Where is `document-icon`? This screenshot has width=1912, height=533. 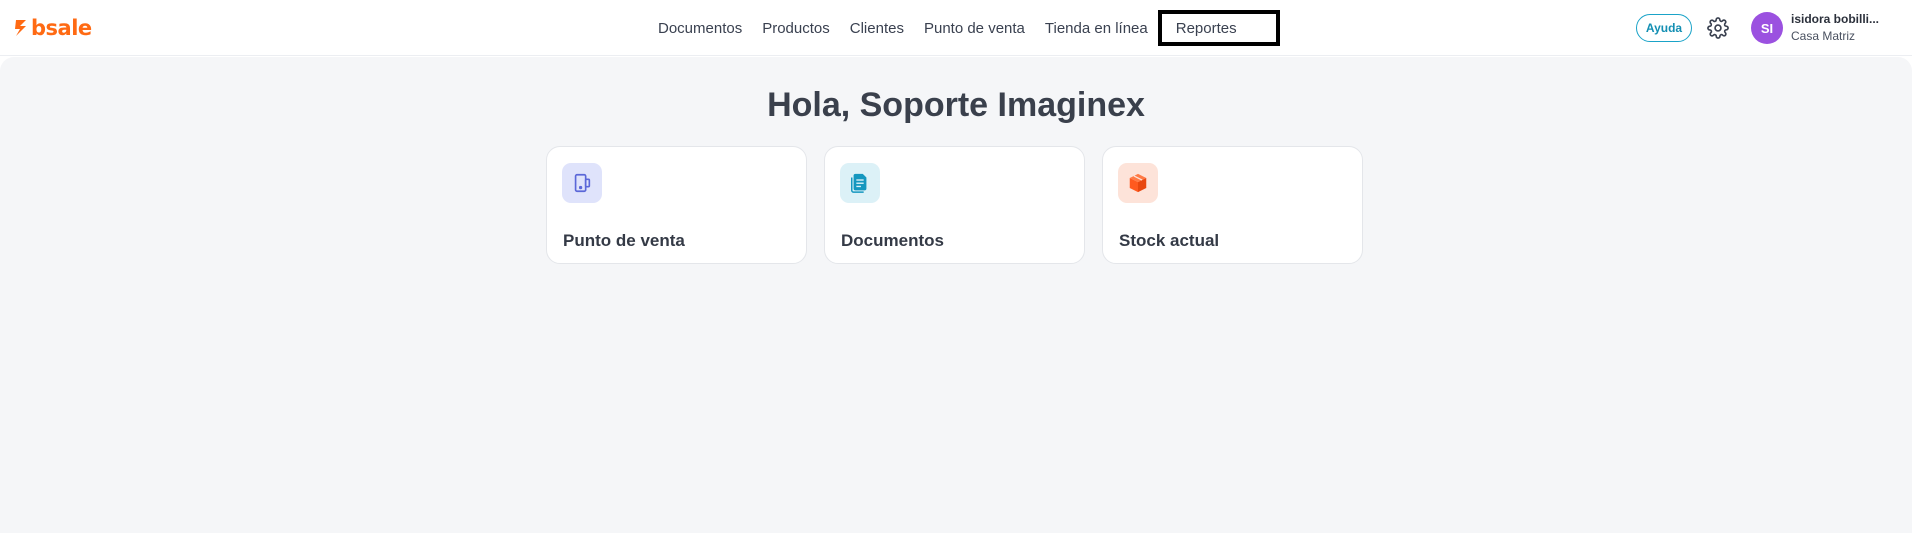
document-icon is located at coordinates (859, 183).